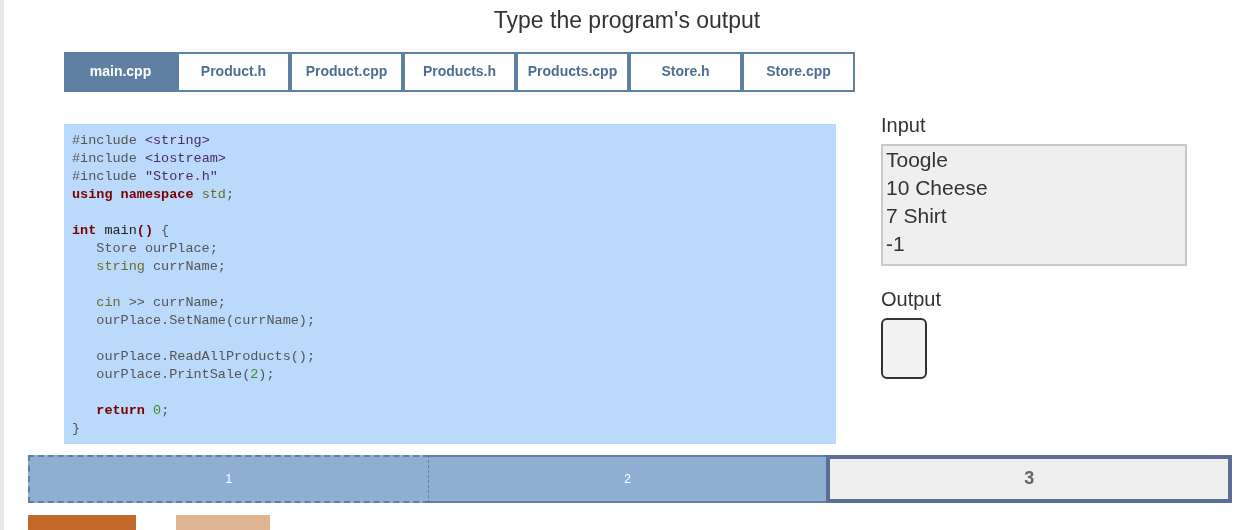 The height and width of the screenshot is (530, 1250). What do you see at coordinates (149, 158) in the screenshot?
I see `code-line: #include <iostream>` at bounding box center [149, 158].